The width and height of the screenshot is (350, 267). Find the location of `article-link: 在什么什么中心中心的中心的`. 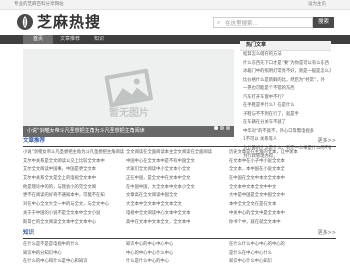

article-link: 在什么什么中心中心的中心的 is located at coordinates (282, 245).